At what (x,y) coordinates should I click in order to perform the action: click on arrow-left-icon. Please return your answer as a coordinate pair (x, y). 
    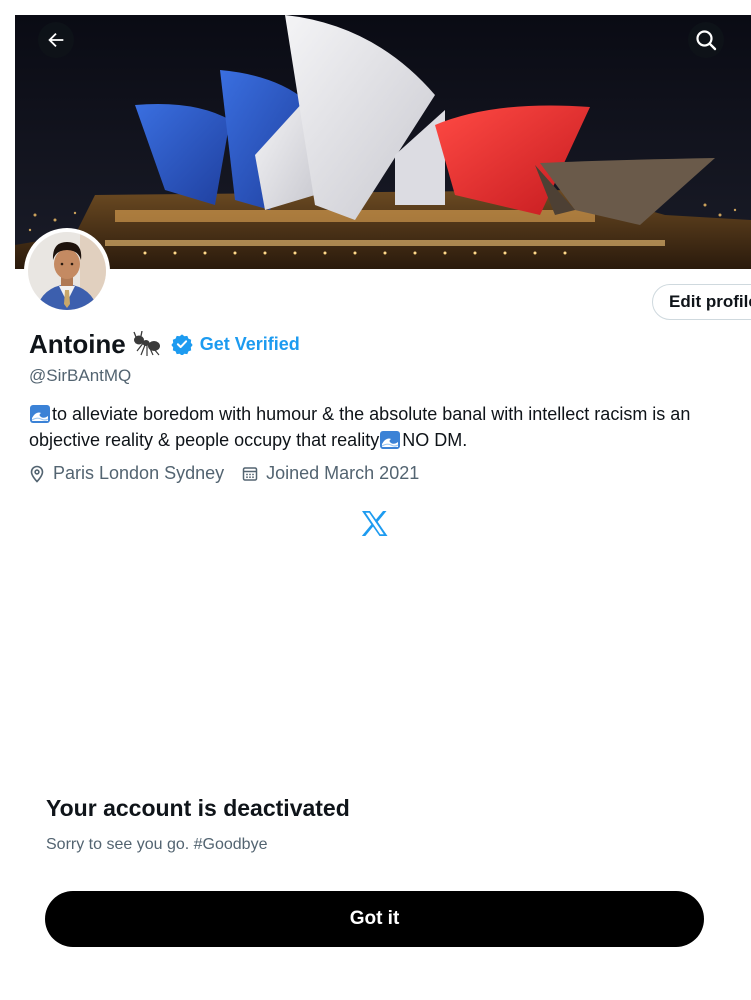
    Looking at the image, I should click on (56, 40).